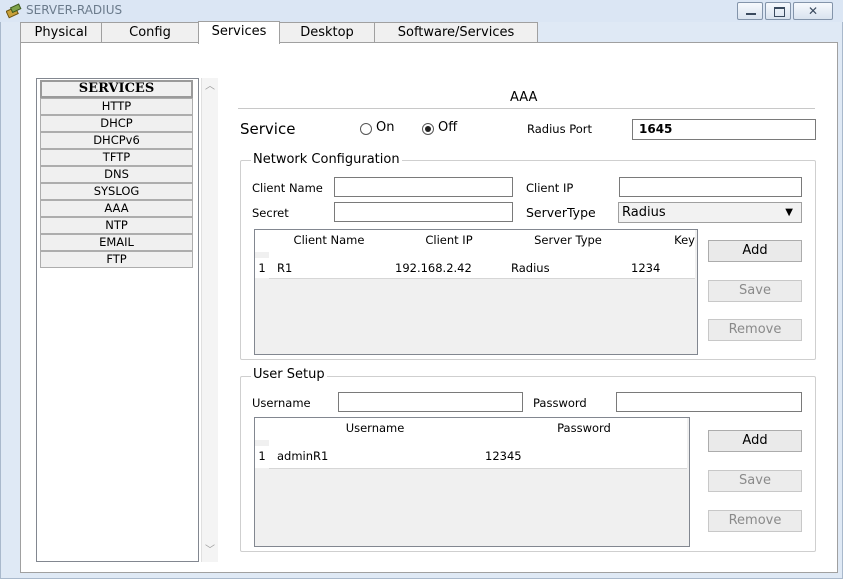 The width and height of the screenshot is (843, 579). Describe the element at coordinates (74, 10) in the screenshot. I see `window-title: SERVER-RADIUS` at that location.